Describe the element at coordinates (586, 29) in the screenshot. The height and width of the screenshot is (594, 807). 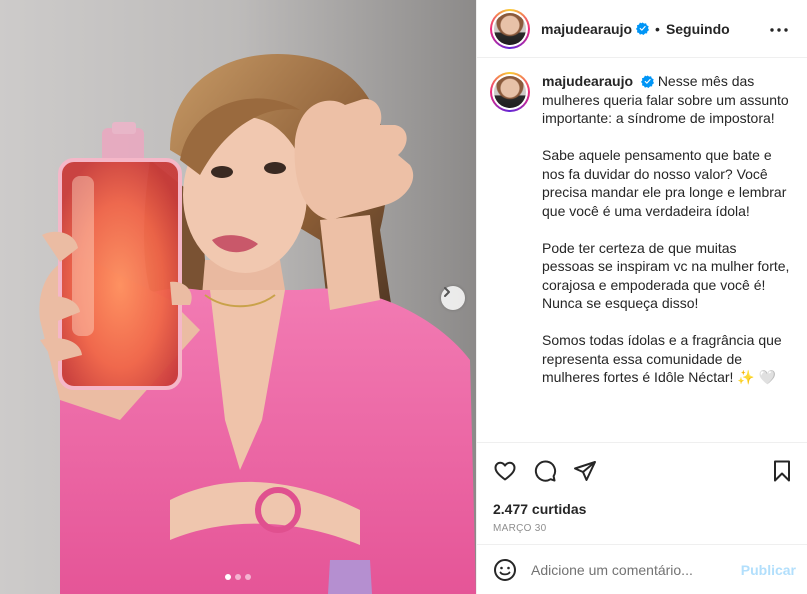
I see `header-username: majudearaujo` at that location.